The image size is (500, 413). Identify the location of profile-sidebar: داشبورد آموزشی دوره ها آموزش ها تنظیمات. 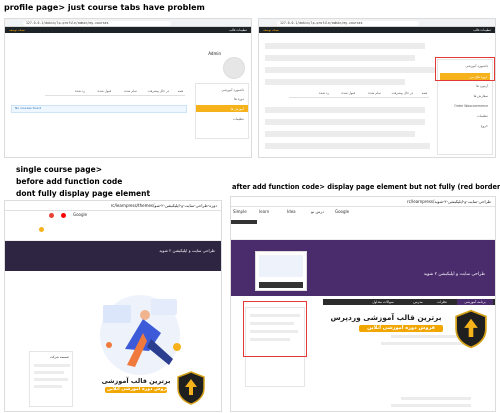
(222, 111).